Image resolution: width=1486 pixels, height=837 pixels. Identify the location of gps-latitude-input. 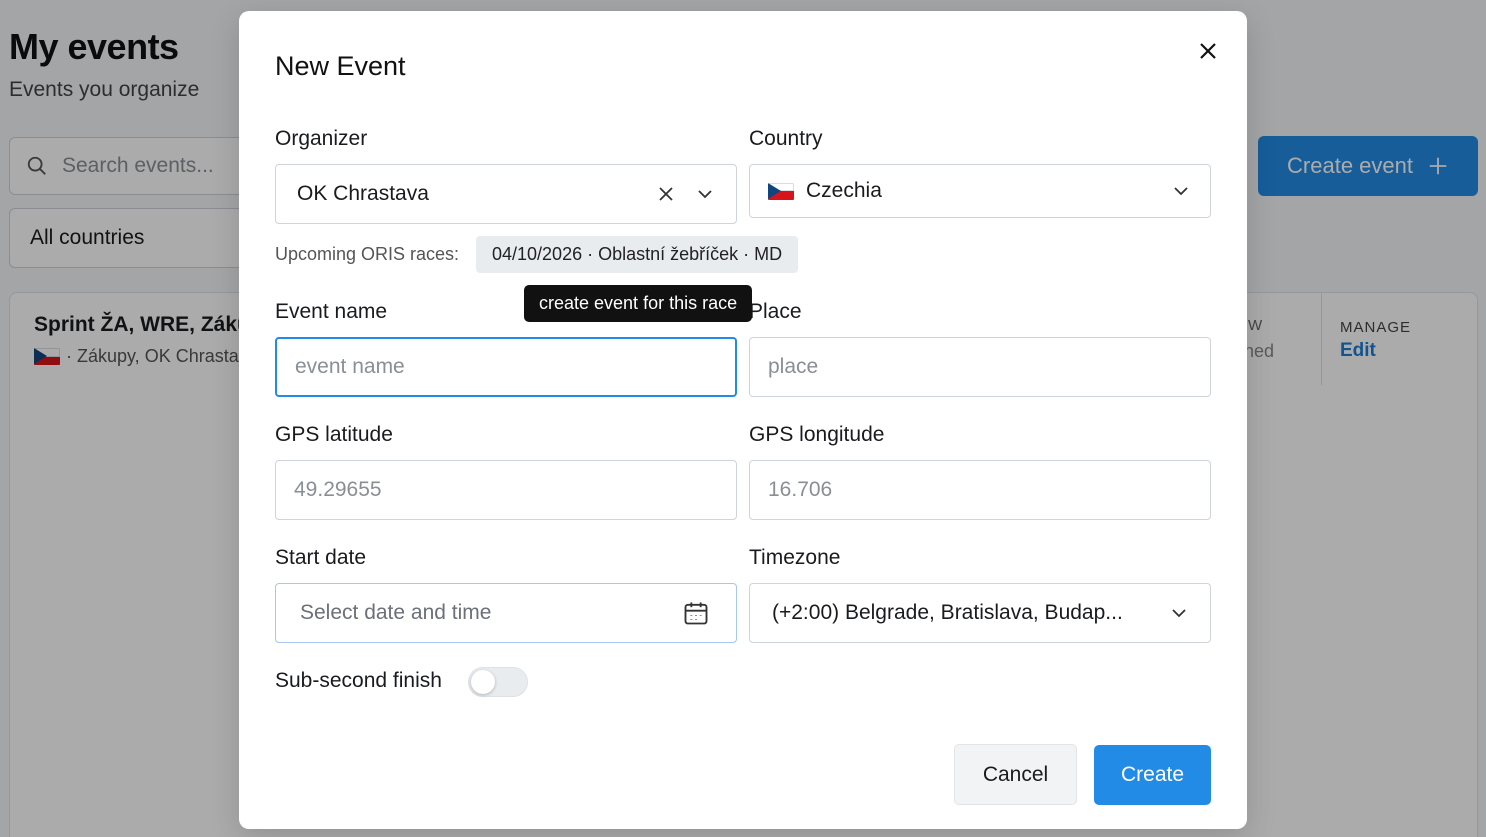
(506, 490).